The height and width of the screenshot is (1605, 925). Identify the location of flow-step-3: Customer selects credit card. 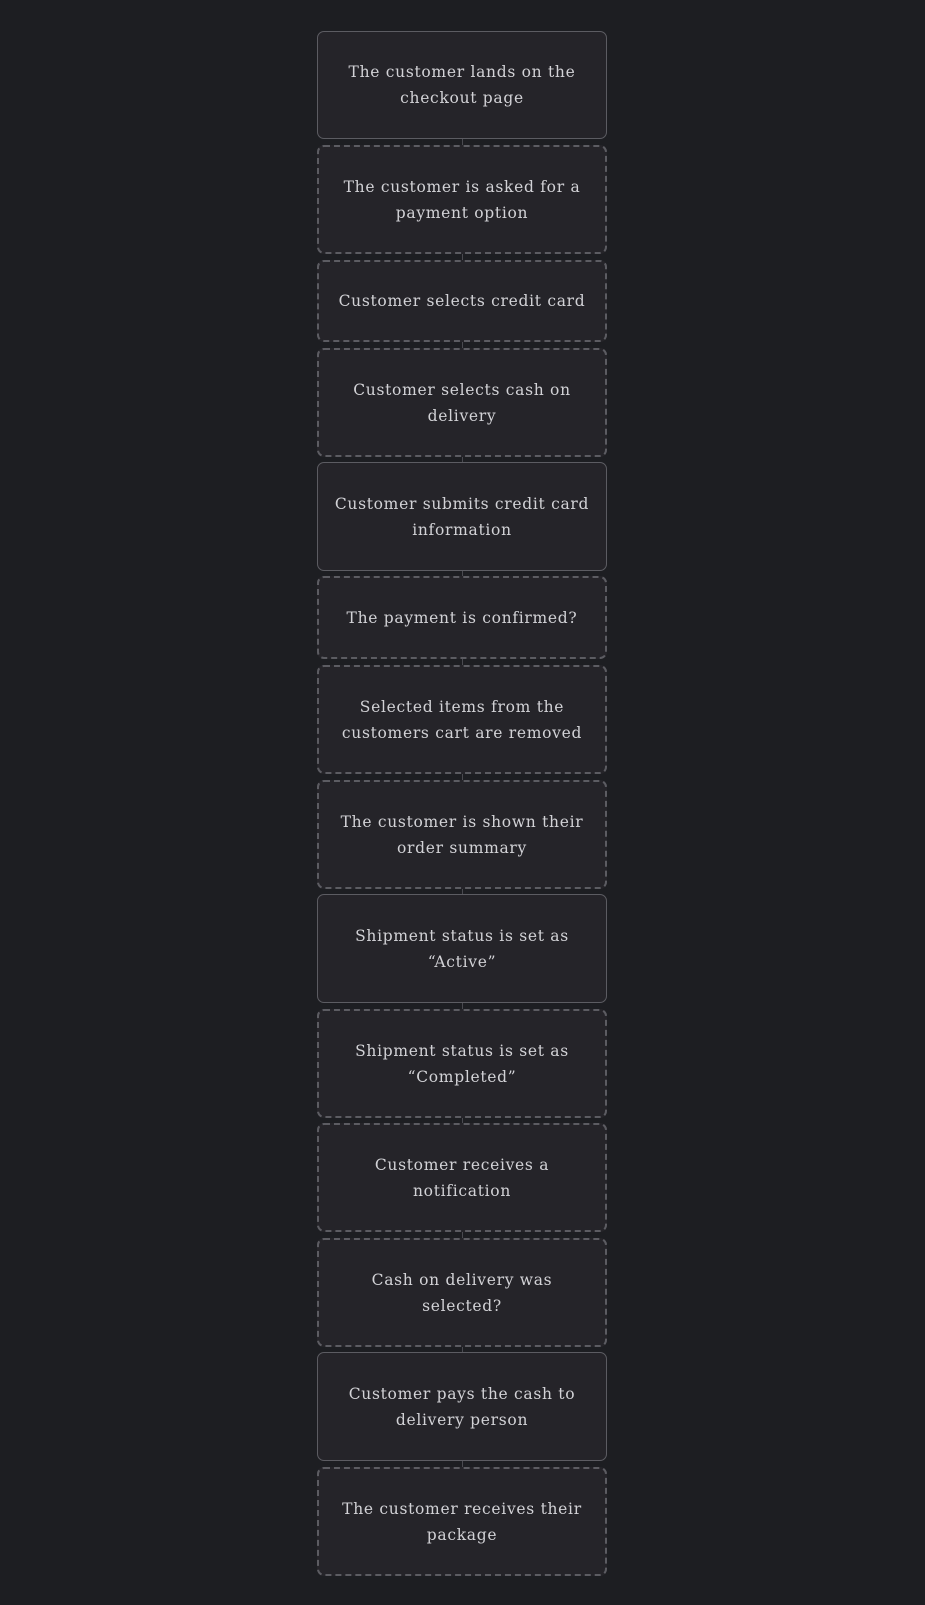
(462, 301).